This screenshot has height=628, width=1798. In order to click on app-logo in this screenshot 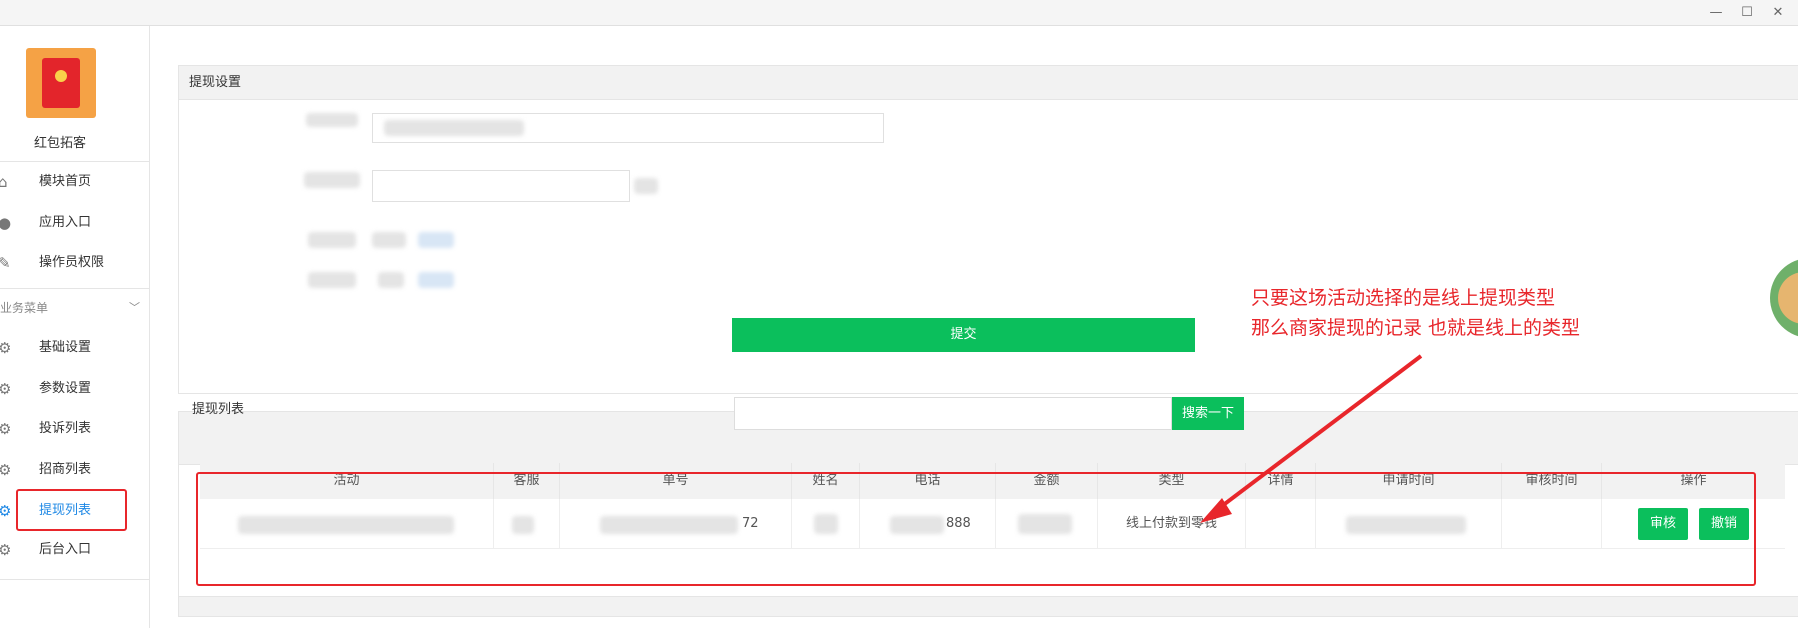, I will do `click(61, 83)`.